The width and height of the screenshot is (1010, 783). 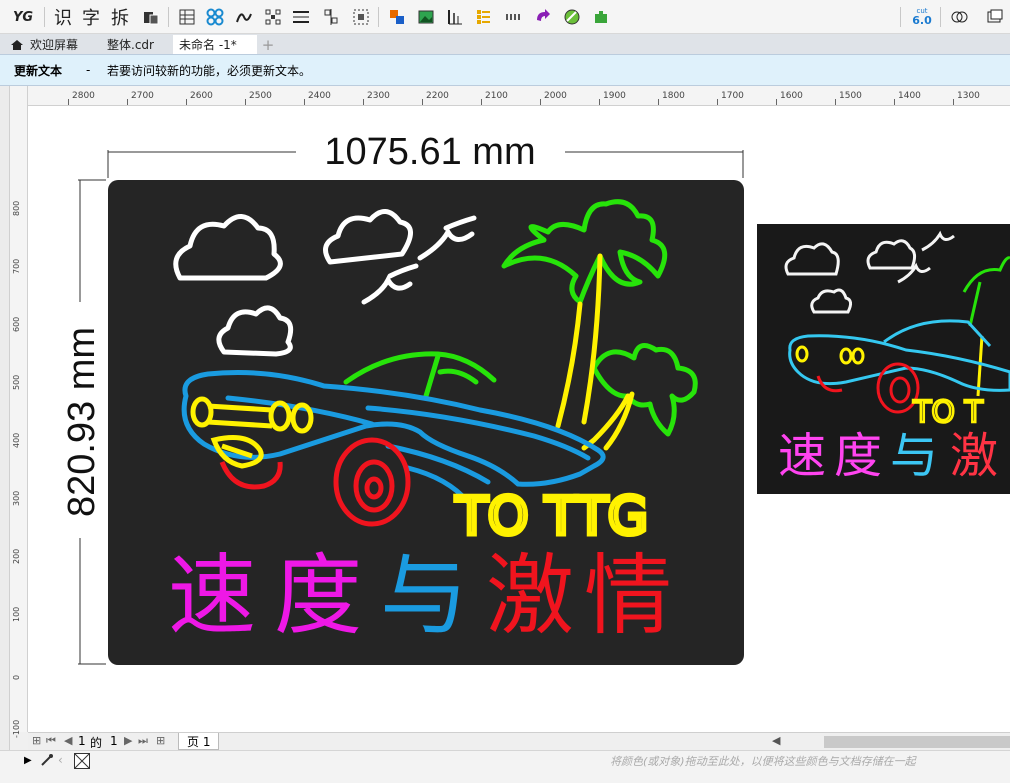 What do you see at coordinates (301, 17) in the screenshot?
I see `align-icon` at bounding box center [301, 17].